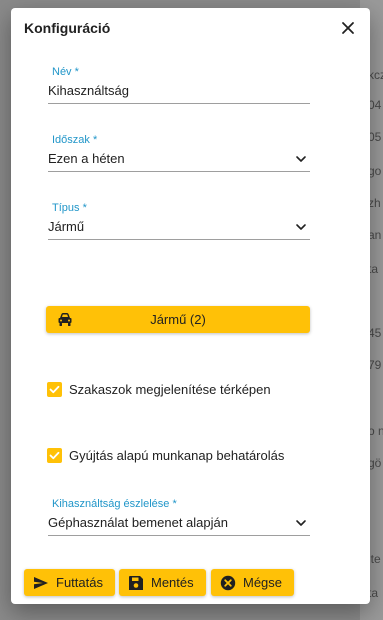 Image resolution: width=383 pixels, height=620 pixels. I want to click on close-icon, so click(348, 28).